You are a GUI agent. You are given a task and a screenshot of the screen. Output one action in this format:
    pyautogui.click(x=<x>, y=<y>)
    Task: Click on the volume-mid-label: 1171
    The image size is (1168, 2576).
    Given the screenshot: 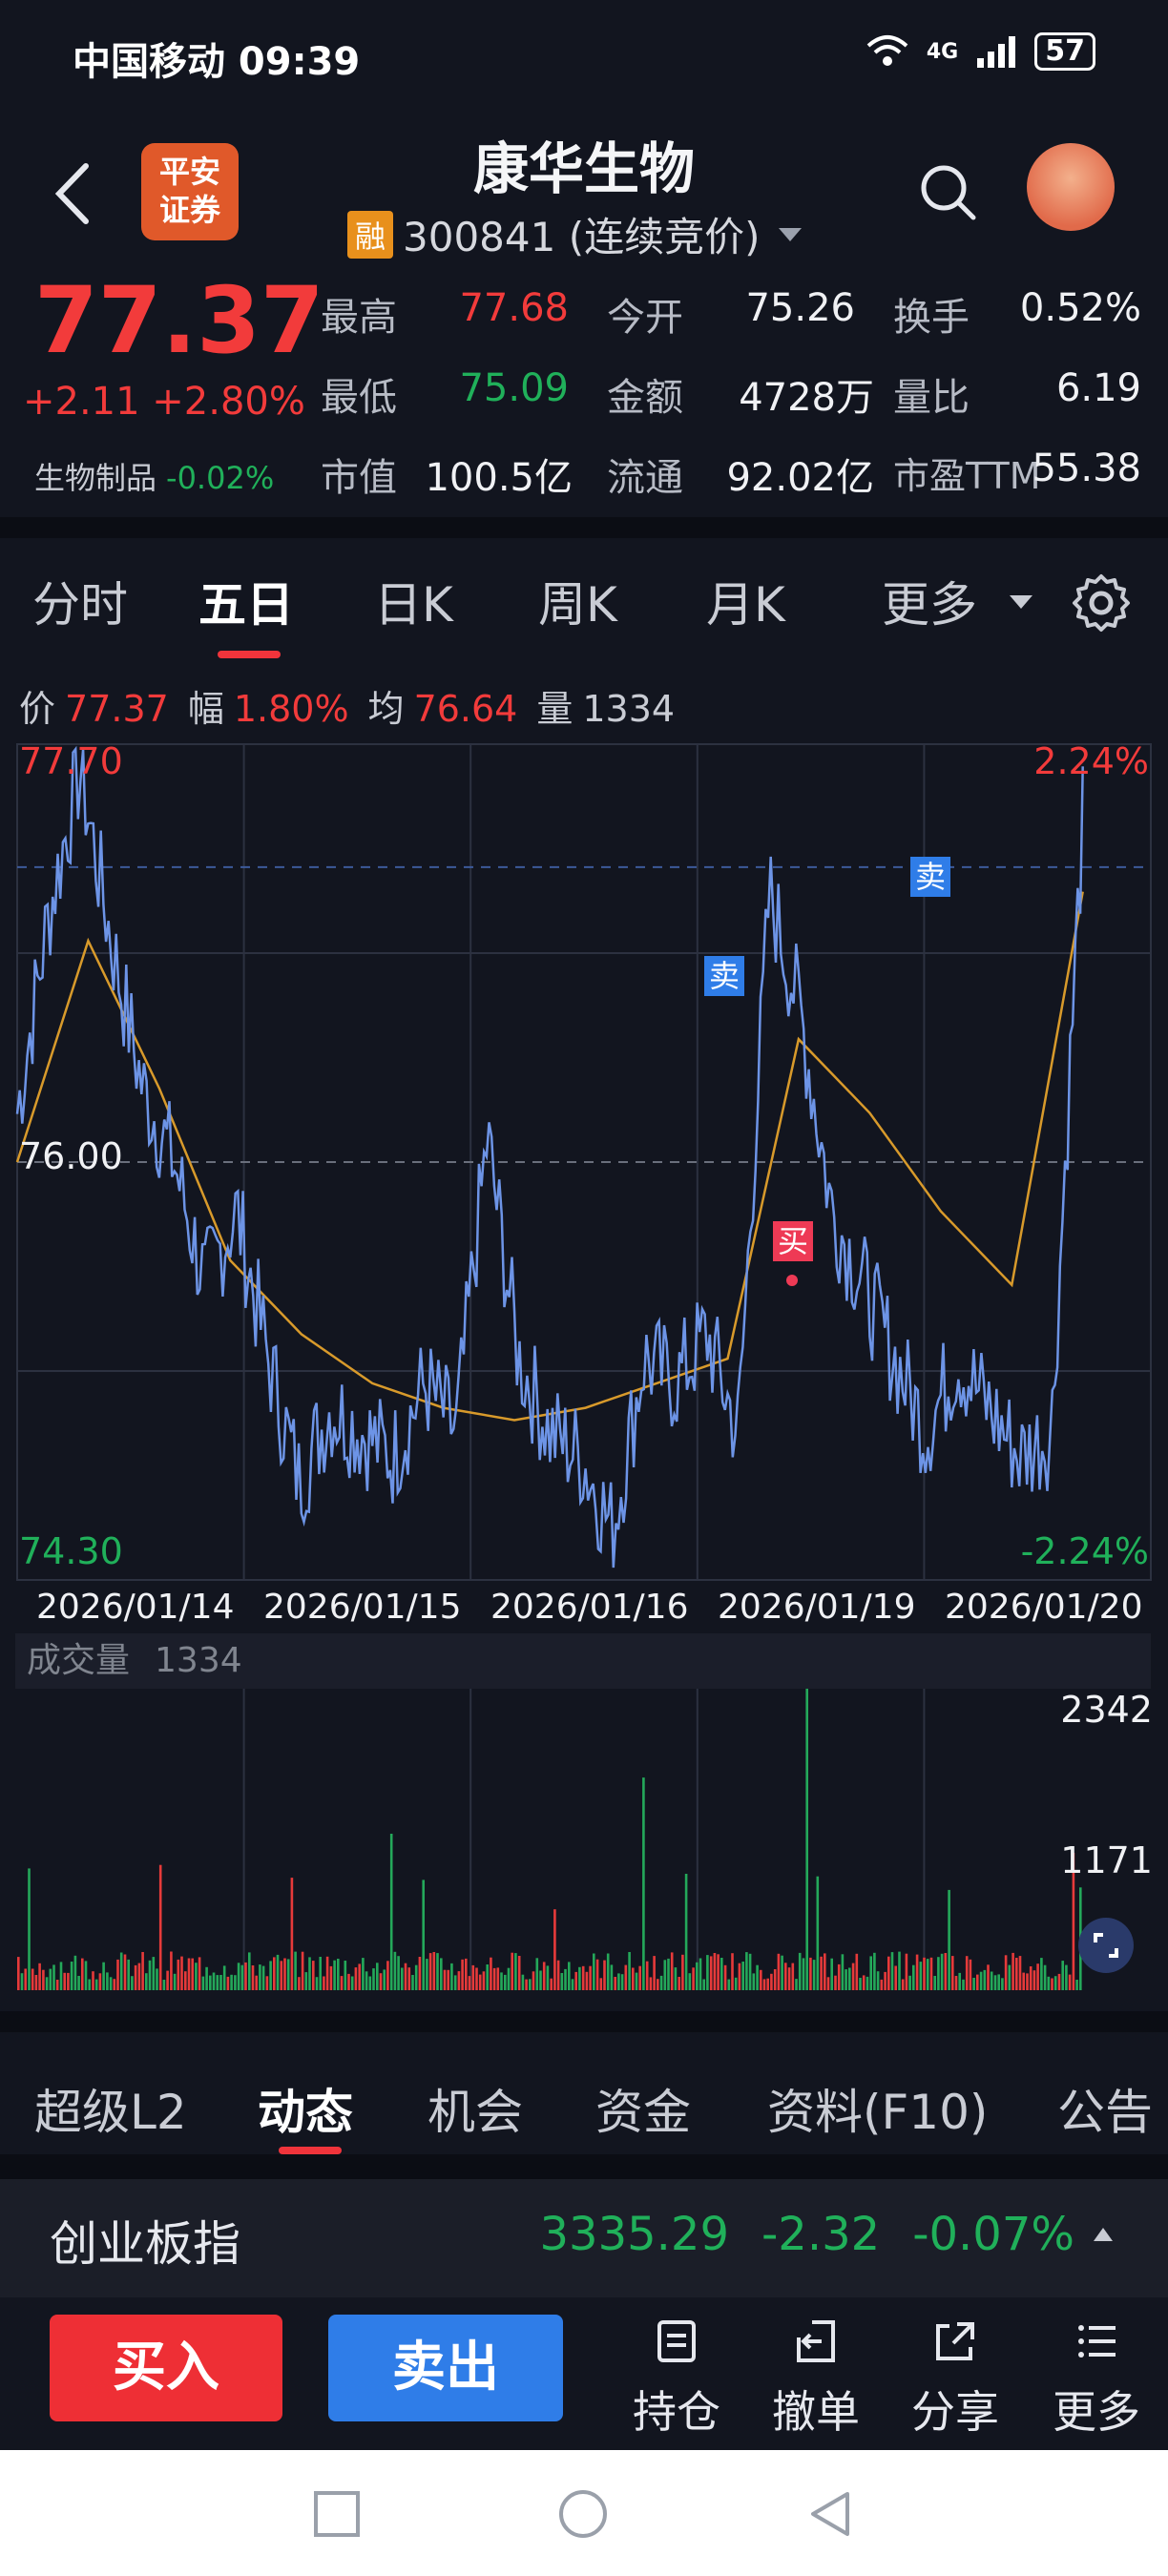 What is the action you would take?
    pyautogui.click(x=1106, y=1860)
    